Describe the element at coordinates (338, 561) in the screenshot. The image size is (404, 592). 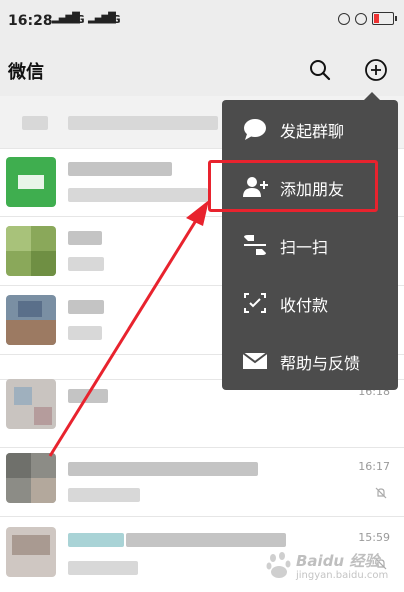
I see `watermark-brand: Baidu 经验` at that location.